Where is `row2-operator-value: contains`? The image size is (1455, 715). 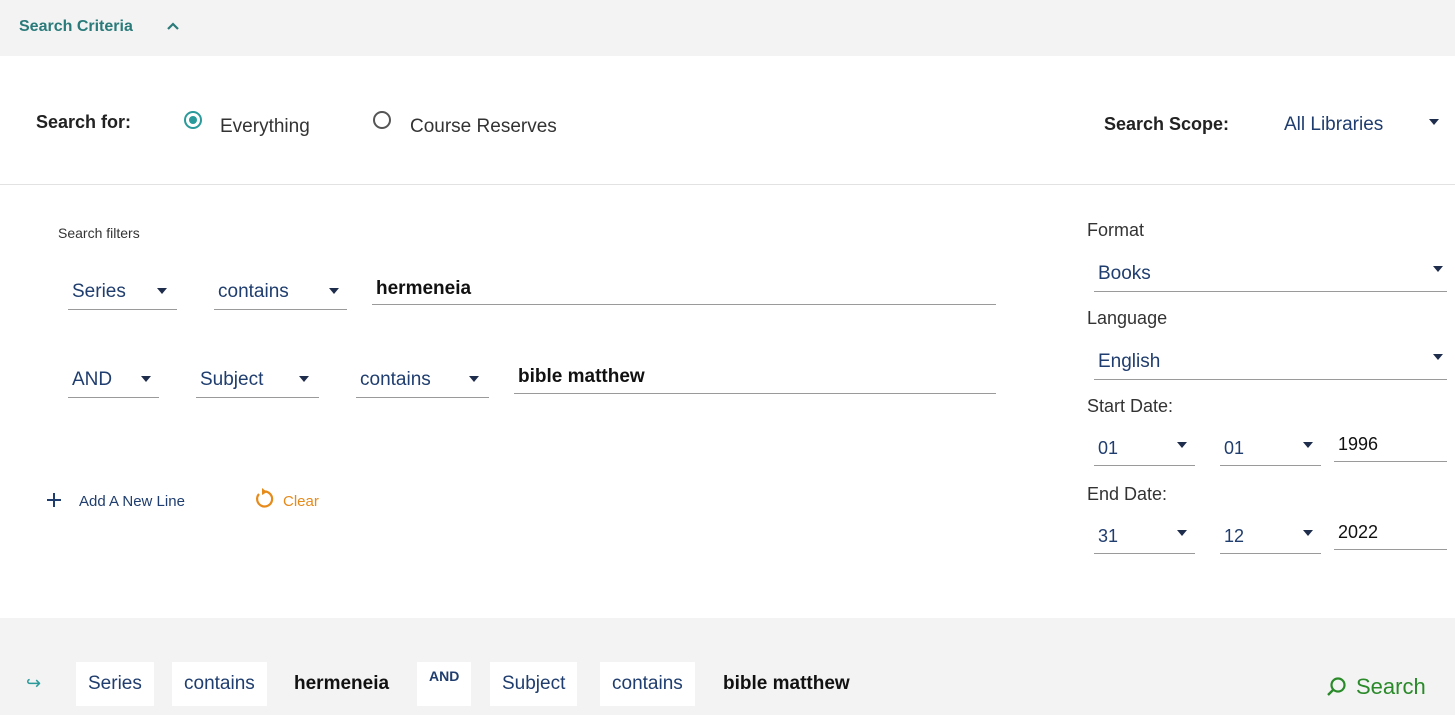 row2-operator-value: contains is located at coordinates (395, 379).